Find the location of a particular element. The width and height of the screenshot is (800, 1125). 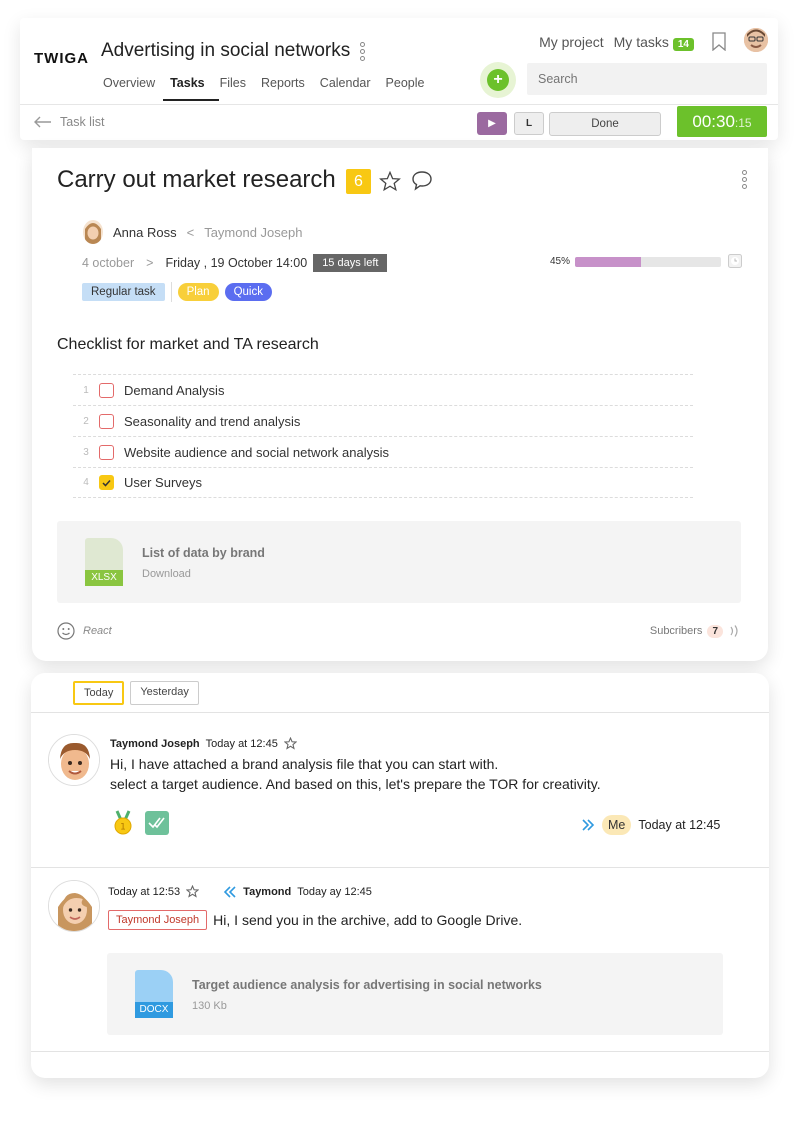

search-input is located at coordinates (647, 79).